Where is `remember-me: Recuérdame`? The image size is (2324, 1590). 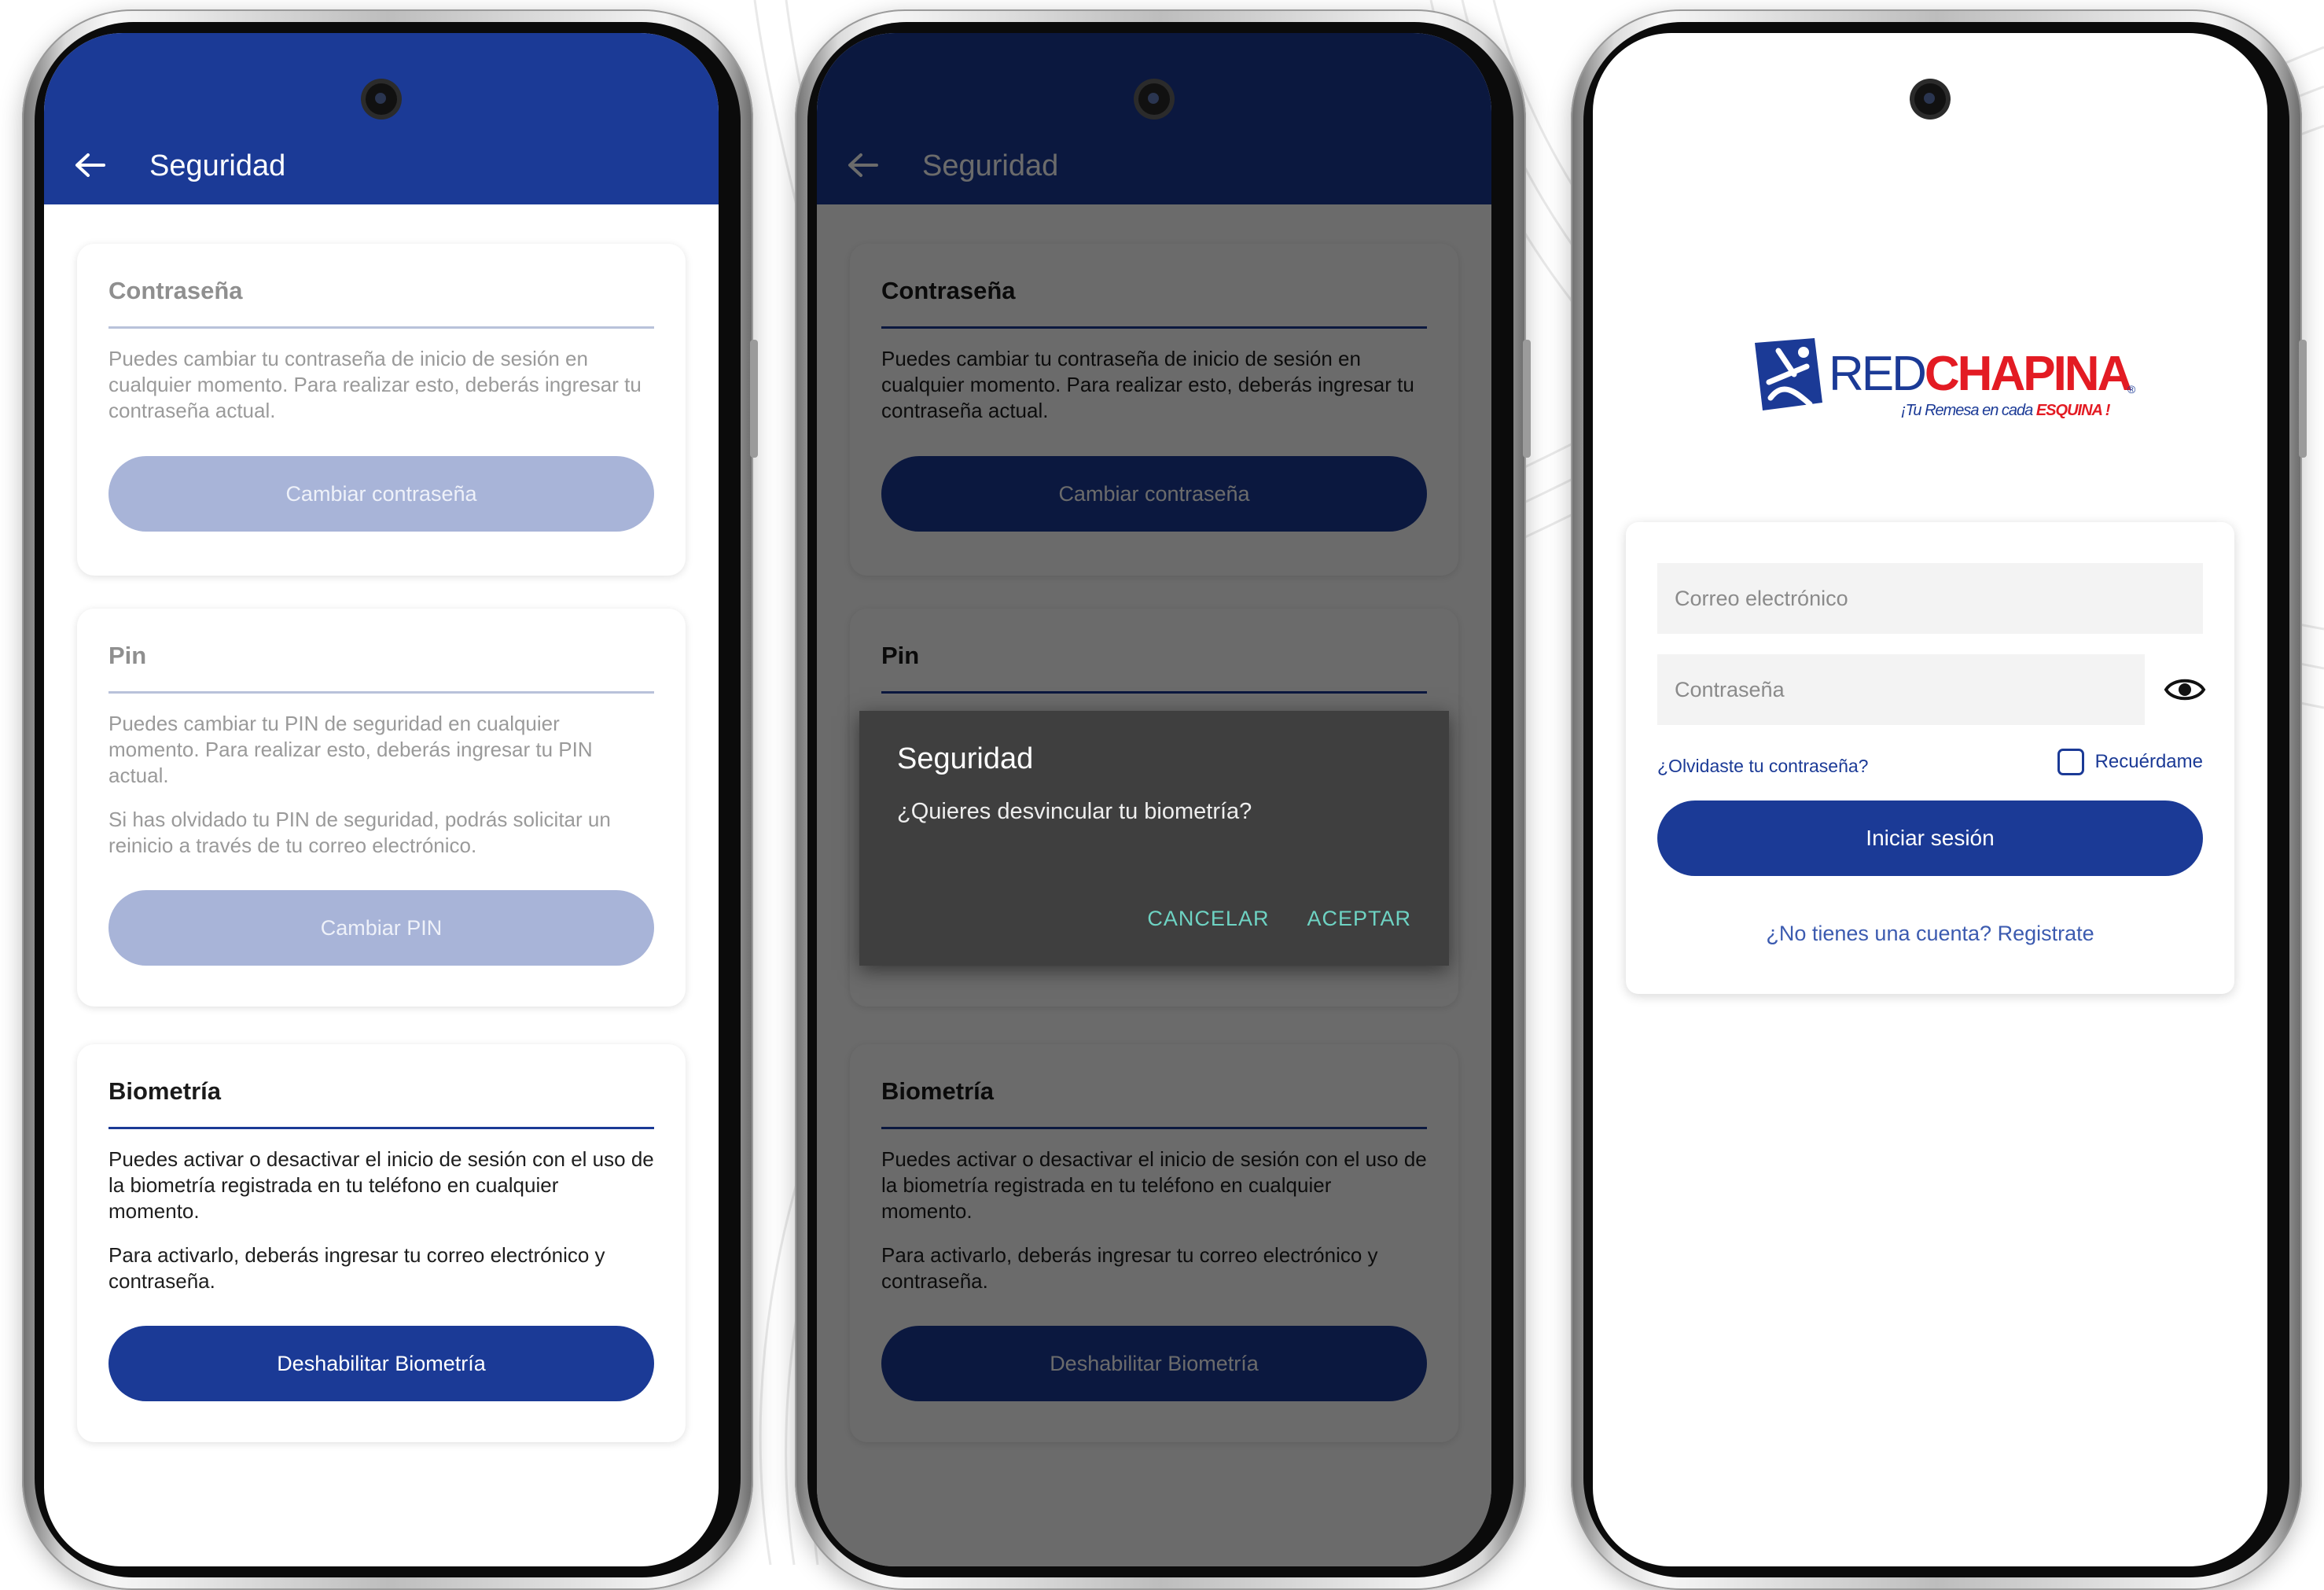
remember-me: Recuérdame is located at coordinates (2130, 762).